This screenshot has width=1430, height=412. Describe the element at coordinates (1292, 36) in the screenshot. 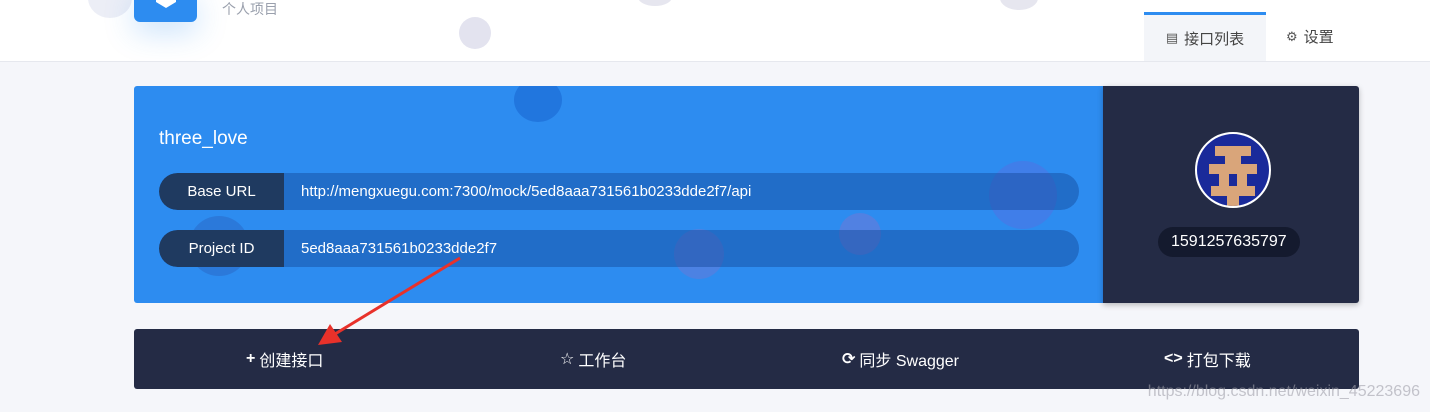

I see `gear-icon: ⚙` at that location.